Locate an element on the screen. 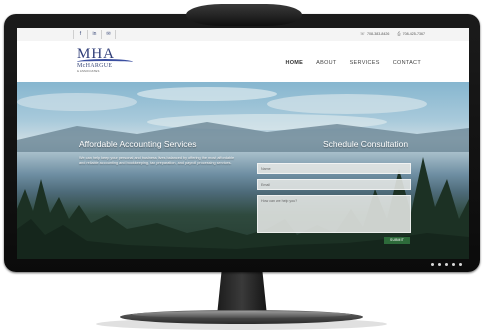 The height and width of the screenshot is (331, 483). hero-title: Affordable Accounting Services is located at coordinates (138, 144).